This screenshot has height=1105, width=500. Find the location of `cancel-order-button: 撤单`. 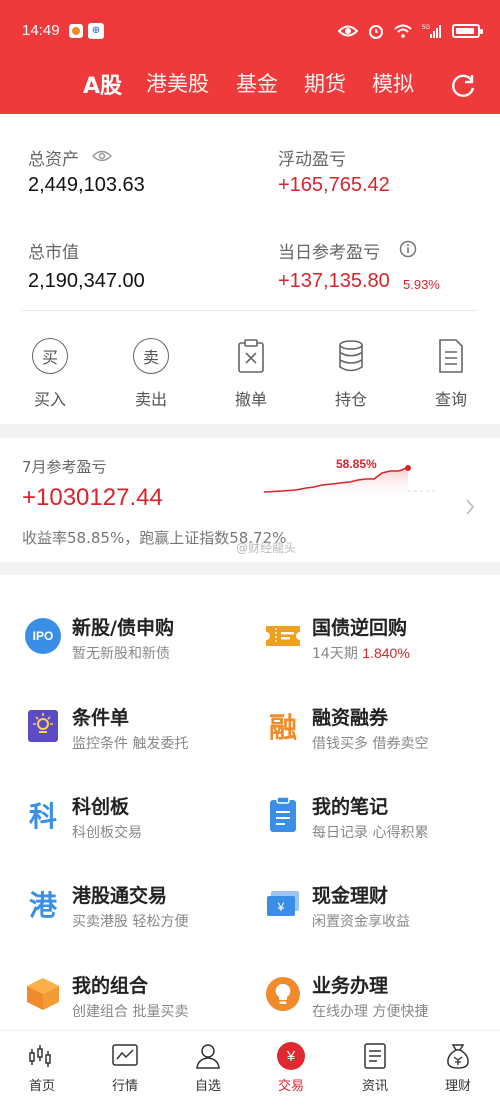

cancel-order-button: 撤单 is located at coordinates (251, 373).